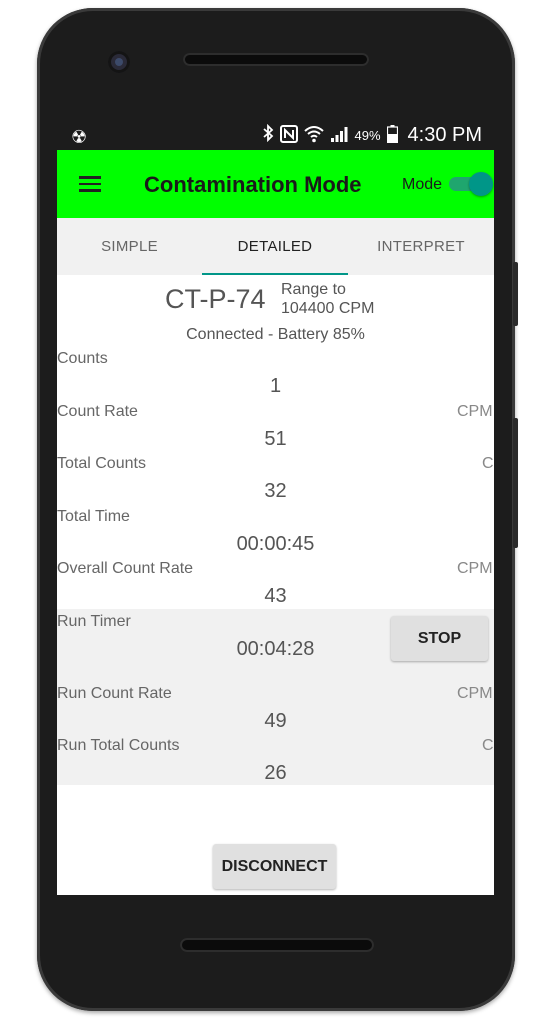 The height and width of the screenshot is (1024, 554). What do you see at coordinates (439, 638) in the screenshot?
I see `stop-button: STOP` at bounding box center [439, 638].